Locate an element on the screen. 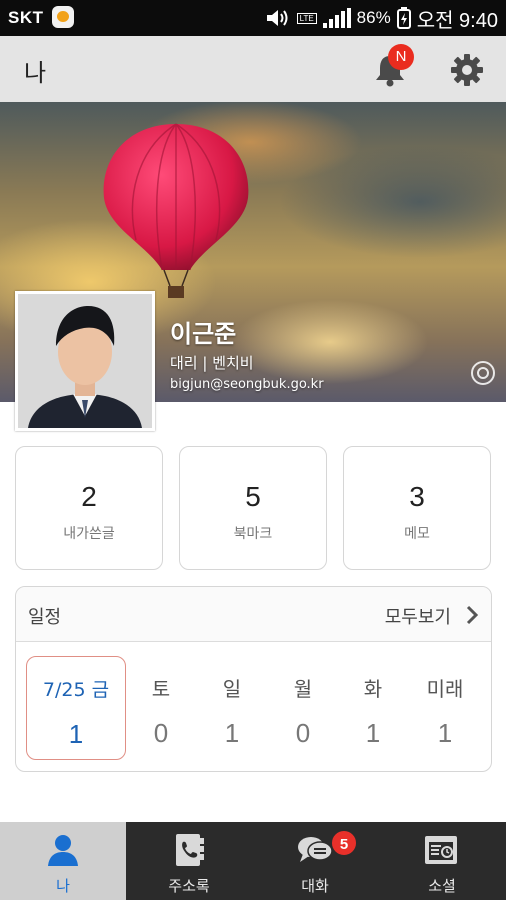  tab-chat: 대화 is located at coordinates (315, 861).